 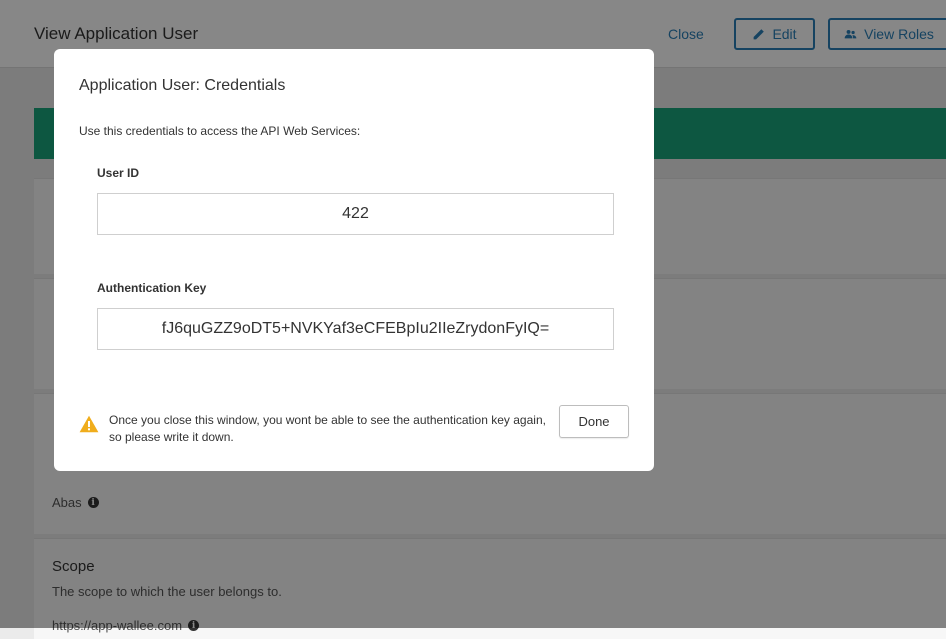 What do you see at coordinates (152, 288) in the screenshot?
I see `auth-key-label: Authentication Key` at bounding box center [152, 288].